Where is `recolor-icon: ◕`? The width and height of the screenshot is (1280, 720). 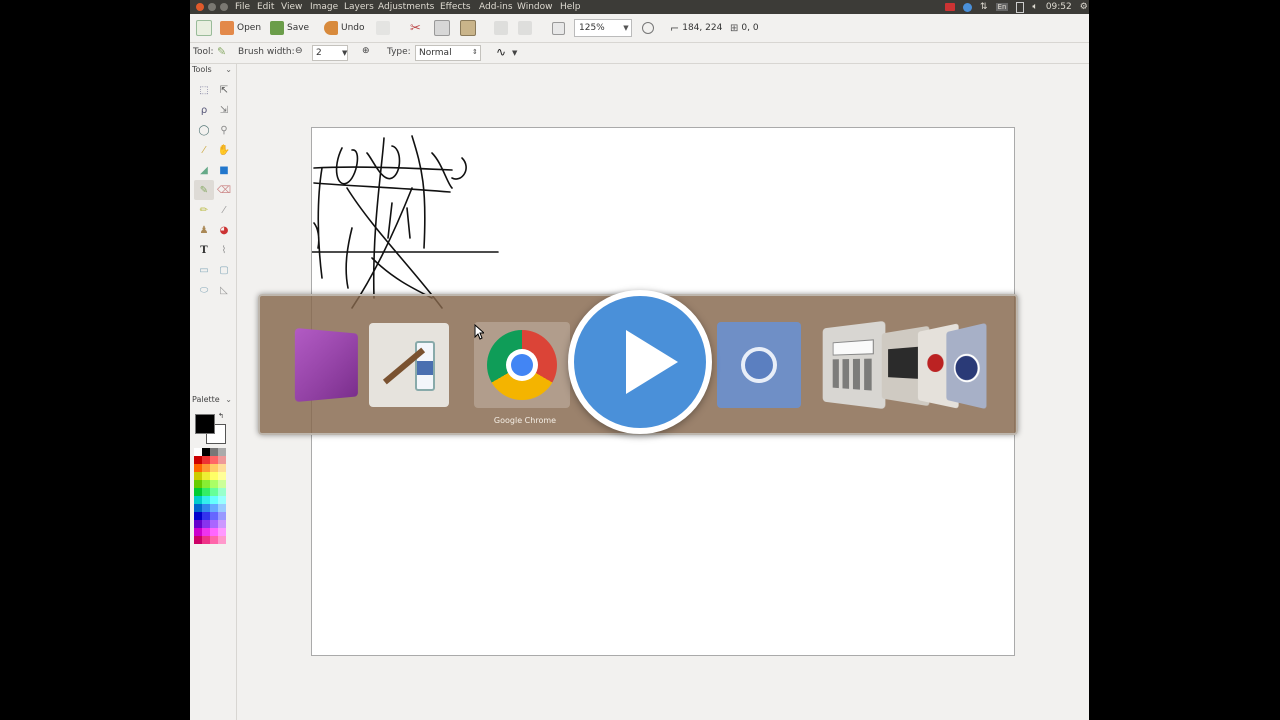
recolor-icon: ◕ is located at coordinates (224, 230).